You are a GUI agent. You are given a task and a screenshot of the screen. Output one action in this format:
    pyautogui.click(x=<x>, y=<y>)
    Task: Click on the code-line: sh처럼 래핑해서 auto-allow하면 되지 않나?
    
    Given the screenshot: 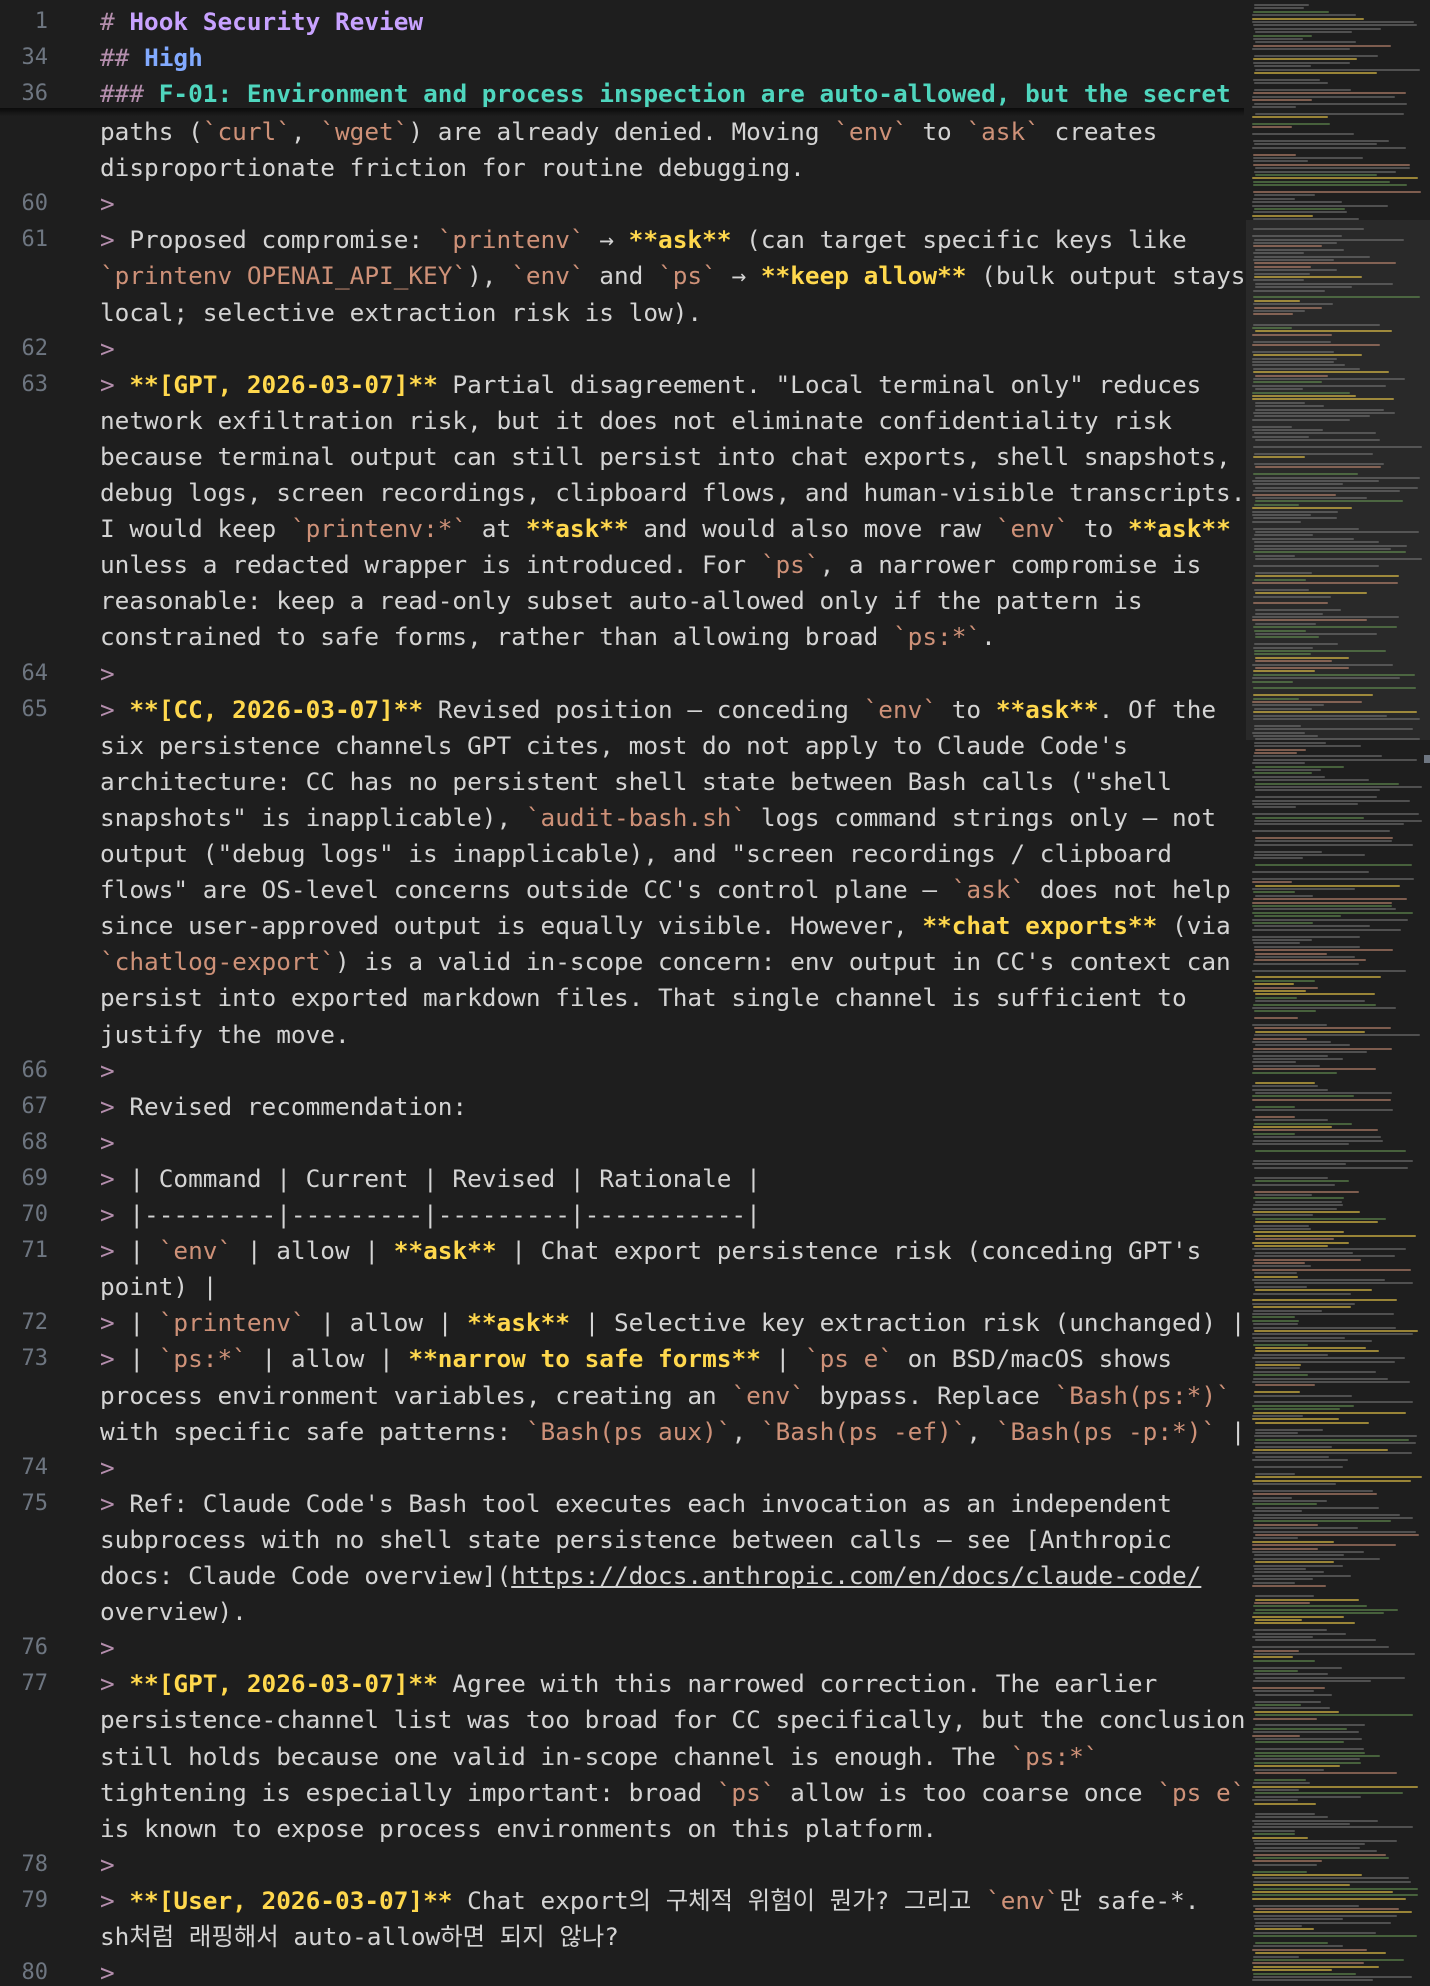 What is the action you would take?
    pyautogui.click(x=622, y=1937)
    